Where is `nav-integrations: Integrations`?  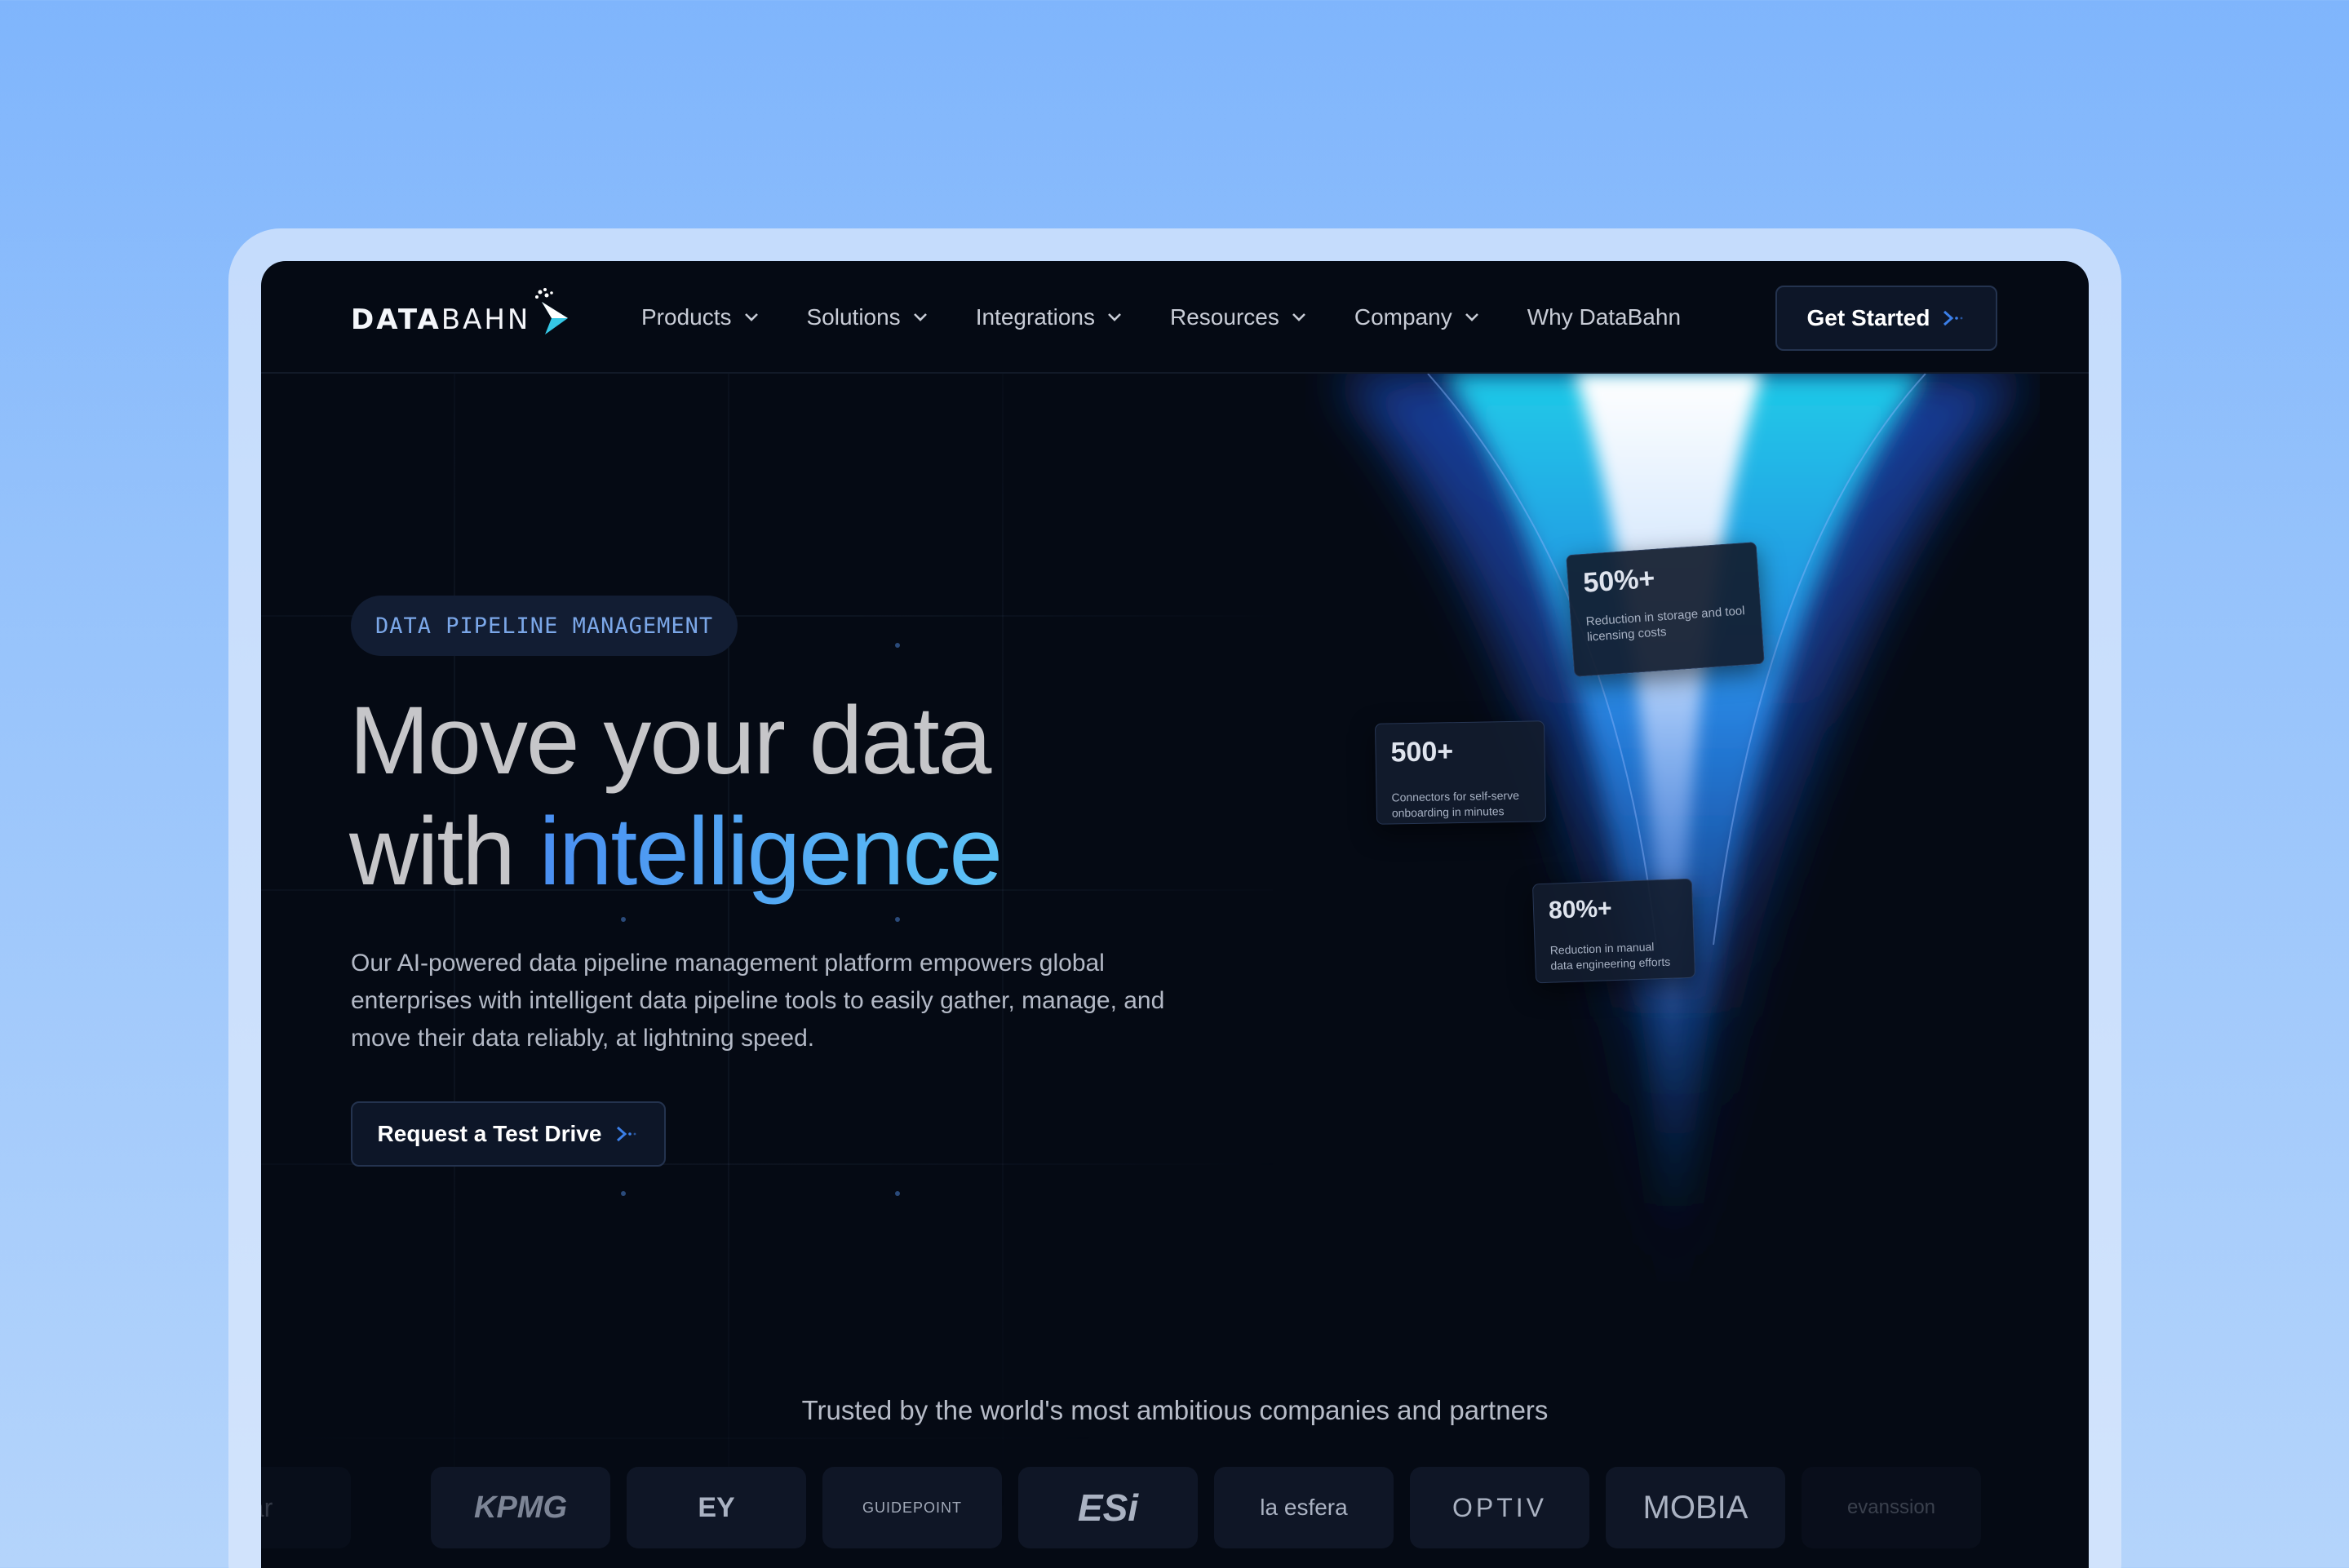 nav-integrations: Integrations is located at coordinates (1049, 317).